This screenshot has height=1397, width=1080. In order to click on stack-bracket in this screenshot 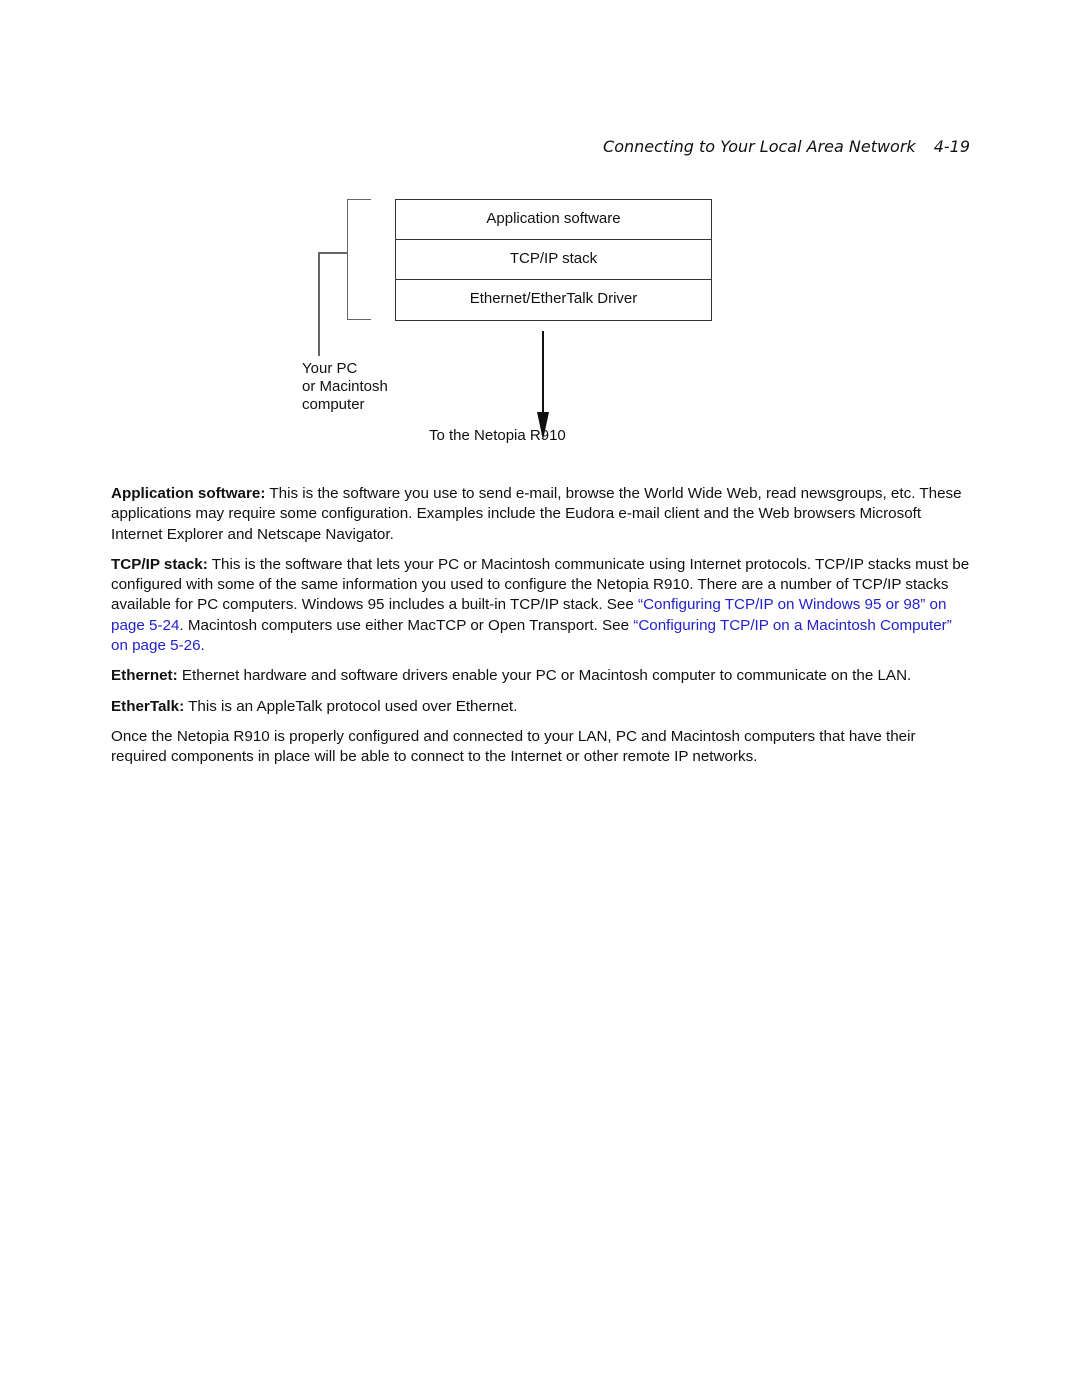, I will do `click(359, 259)`.